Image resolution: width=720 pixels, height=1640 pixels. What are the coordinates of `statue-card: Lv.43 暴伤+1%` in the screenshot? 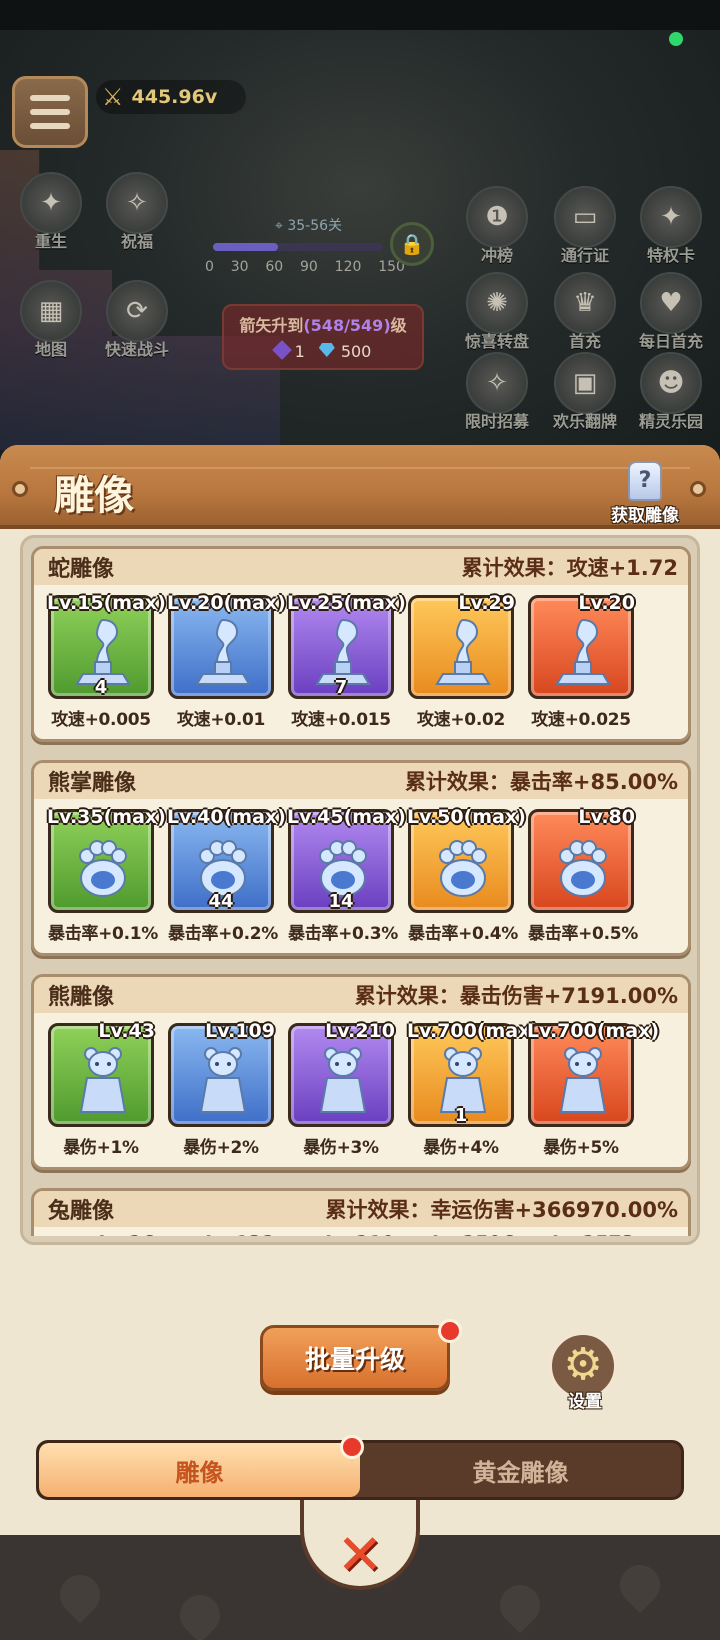 It's located at (101, 1089).